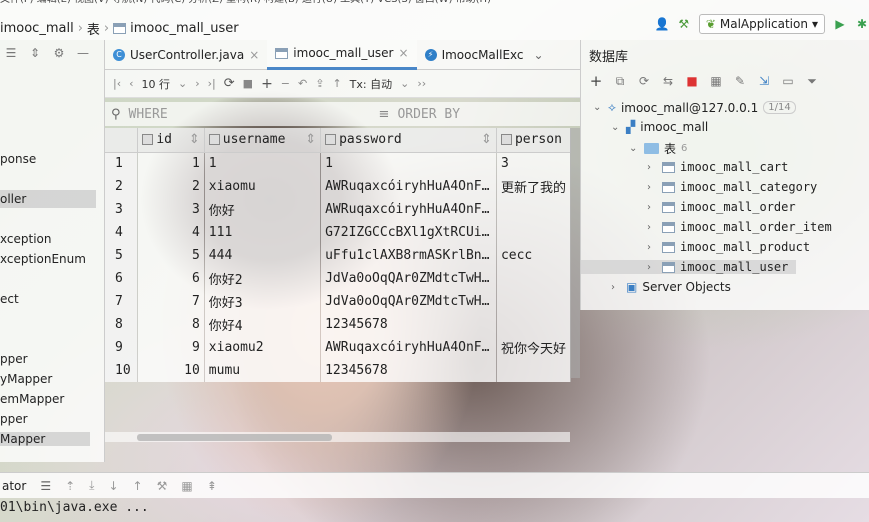 The height and width of the screenshot is (522, 869). What do you see at coordinates (263, 140) in the screenshot?
I see `column-header-username: username ⇕` at bounding box center [263, 140].